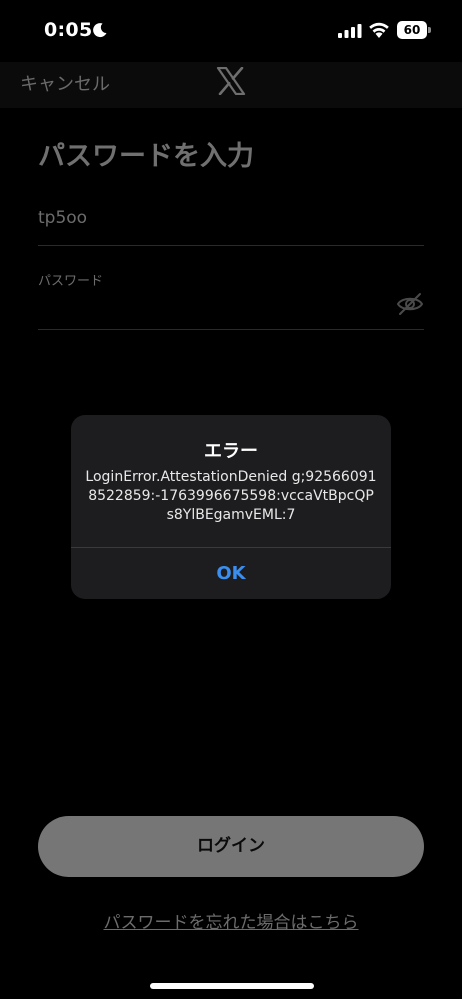  Describe the element at coordinates (231, 31) in the screenshot. I see `status-bar: 0:05 60` at that location.